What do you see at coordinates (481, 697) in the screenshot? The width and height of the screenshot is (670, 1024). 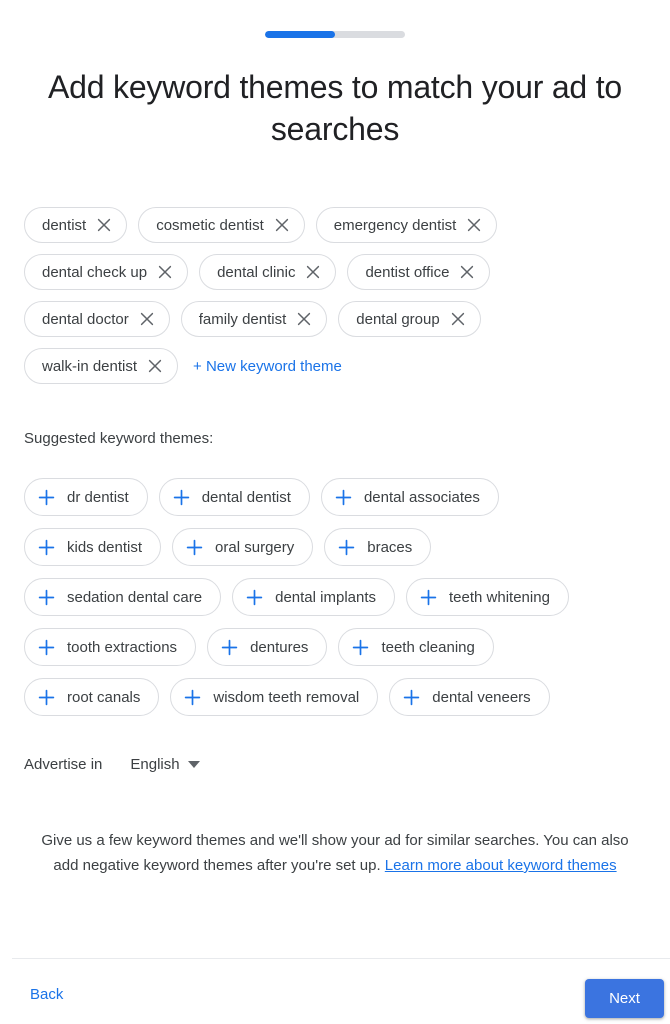 I see `suggested-theme-chip-label: dental veneers` at bounding box center [481, 697].